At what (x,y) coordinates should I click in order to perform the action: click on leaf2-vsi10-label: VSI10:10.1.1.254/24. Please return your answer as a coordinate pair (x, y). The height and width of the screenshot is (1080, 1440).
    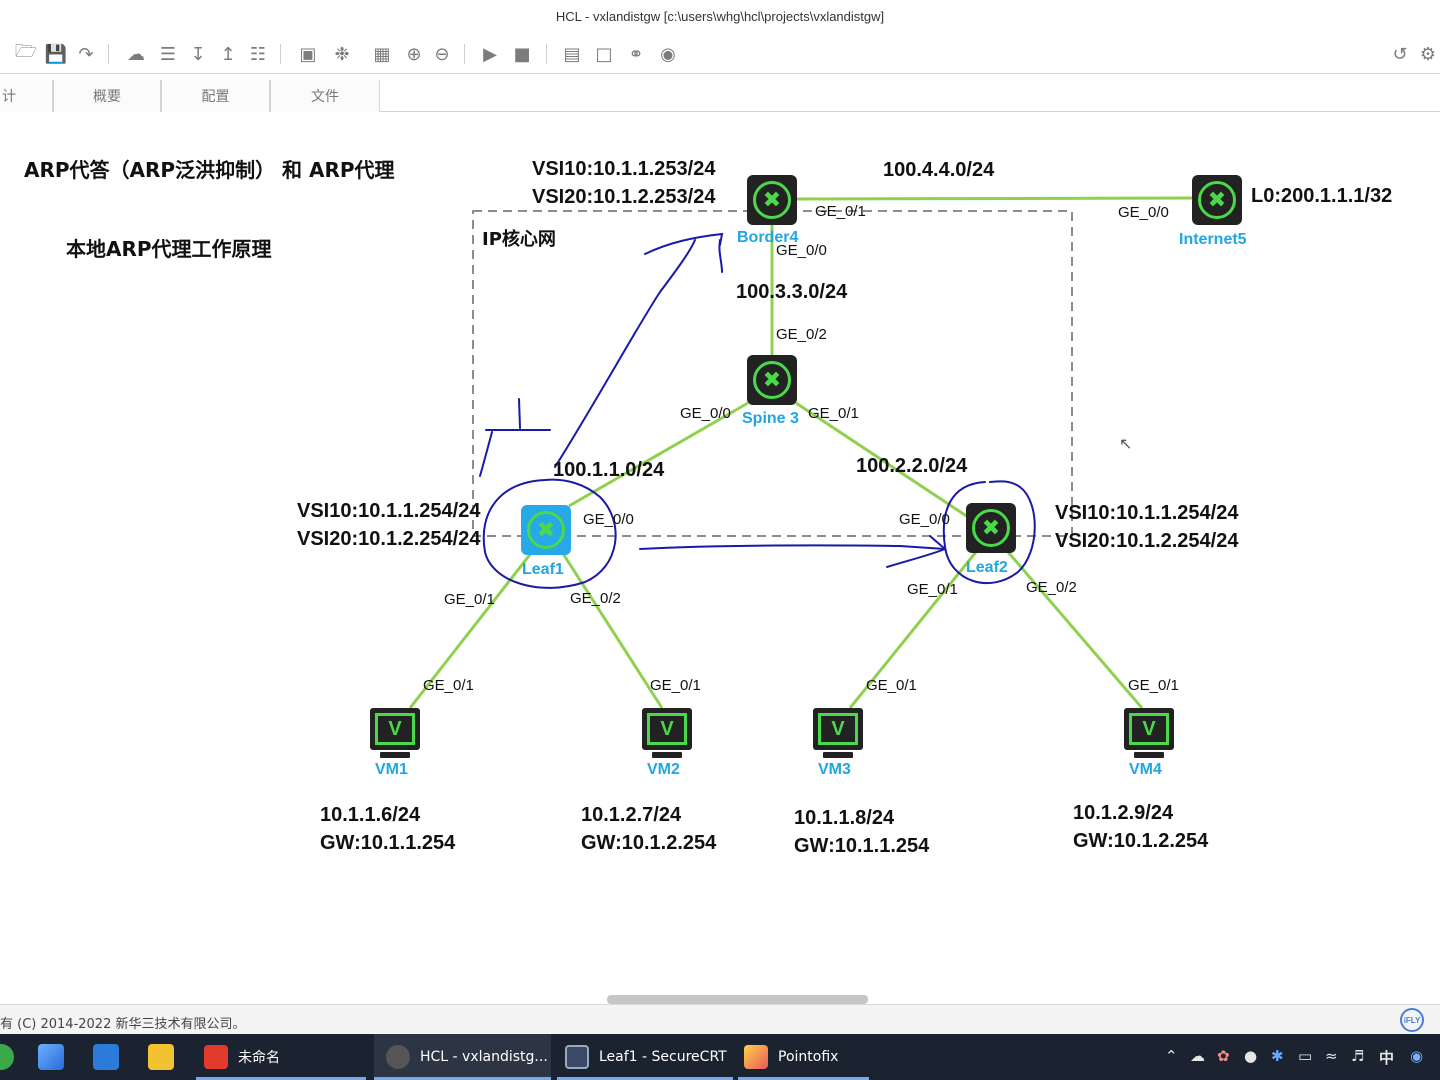
    Looking at the image, I should click on (1147, 513).